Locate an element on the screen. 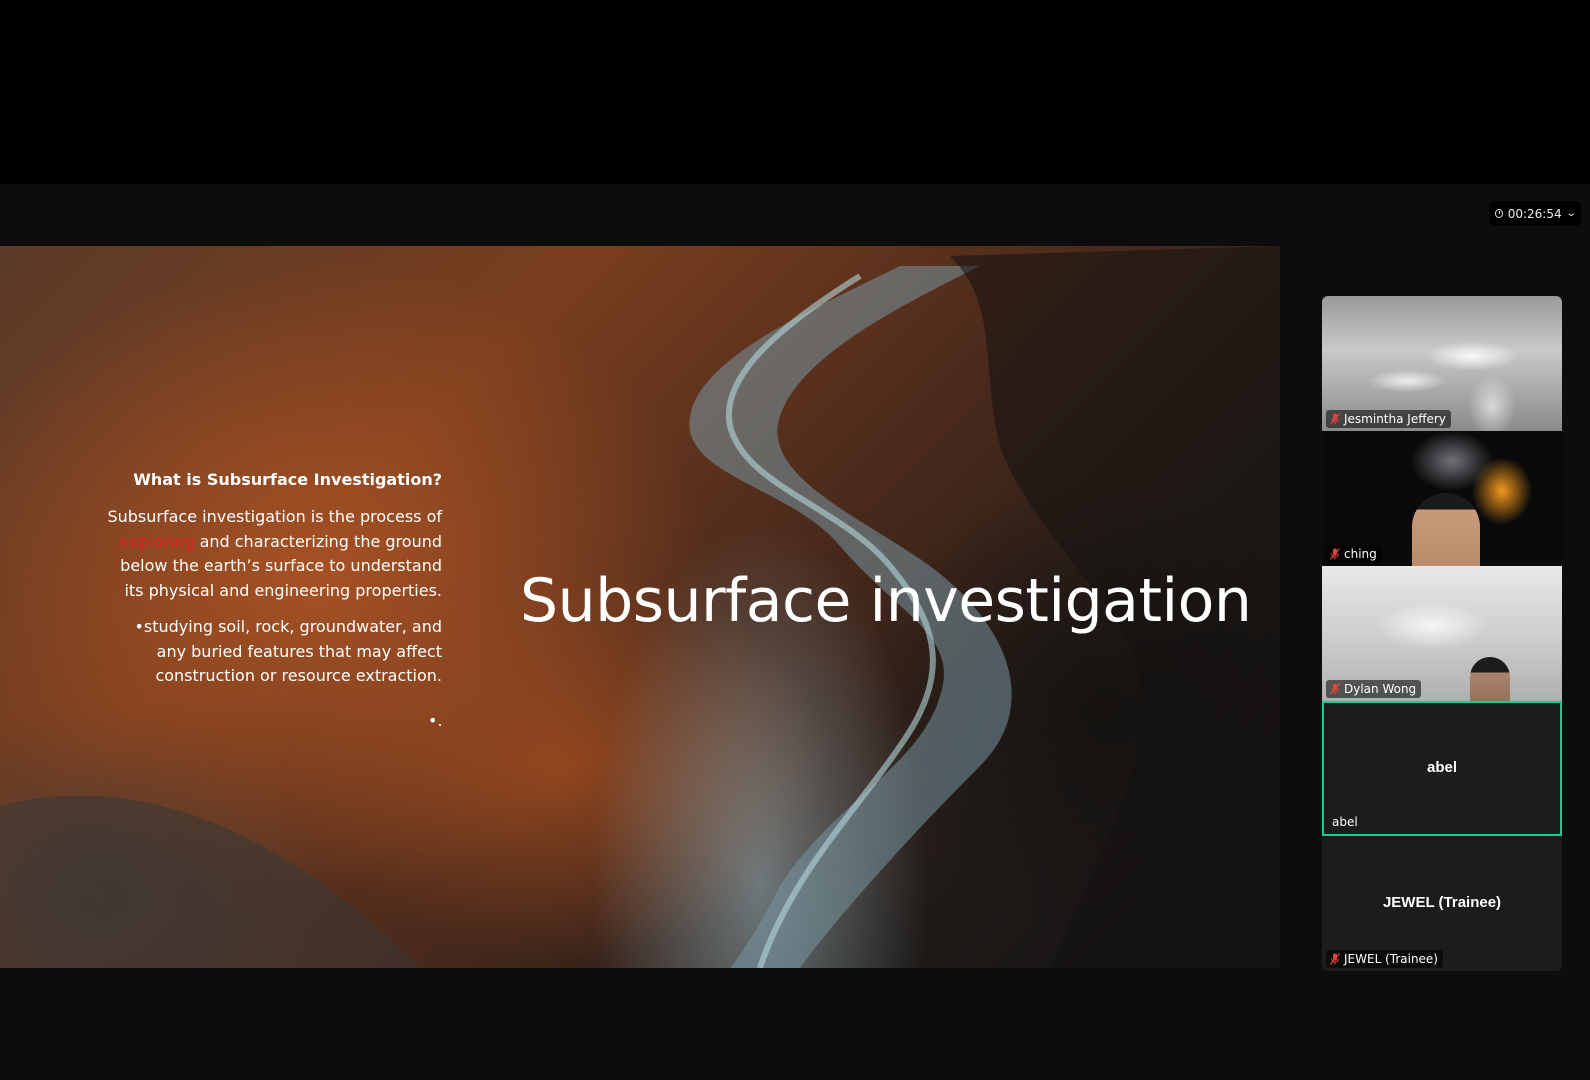 This screenshot has width=1590, height=1080. participant-center-label: JEWEL (Trainee) is located at coordinates (1442, 902).